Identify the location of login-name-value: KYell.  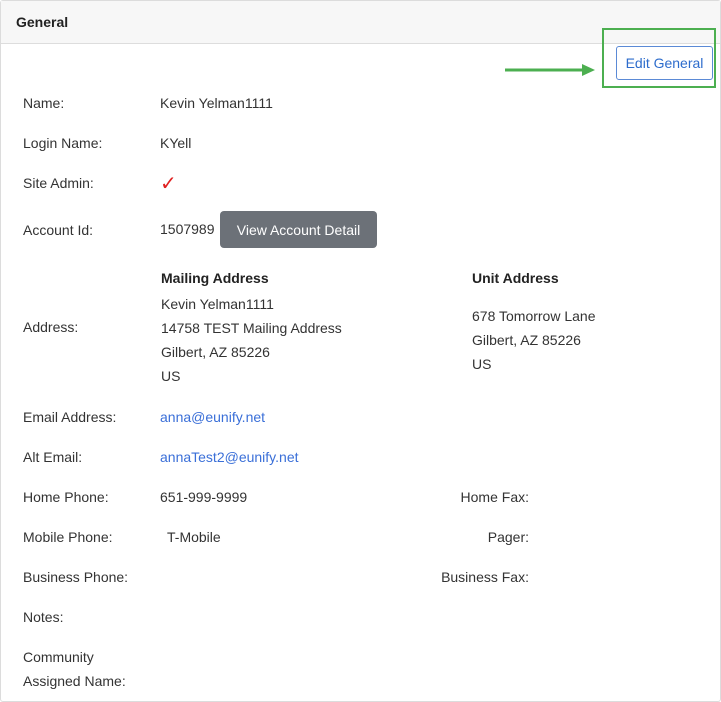
(176, 143).